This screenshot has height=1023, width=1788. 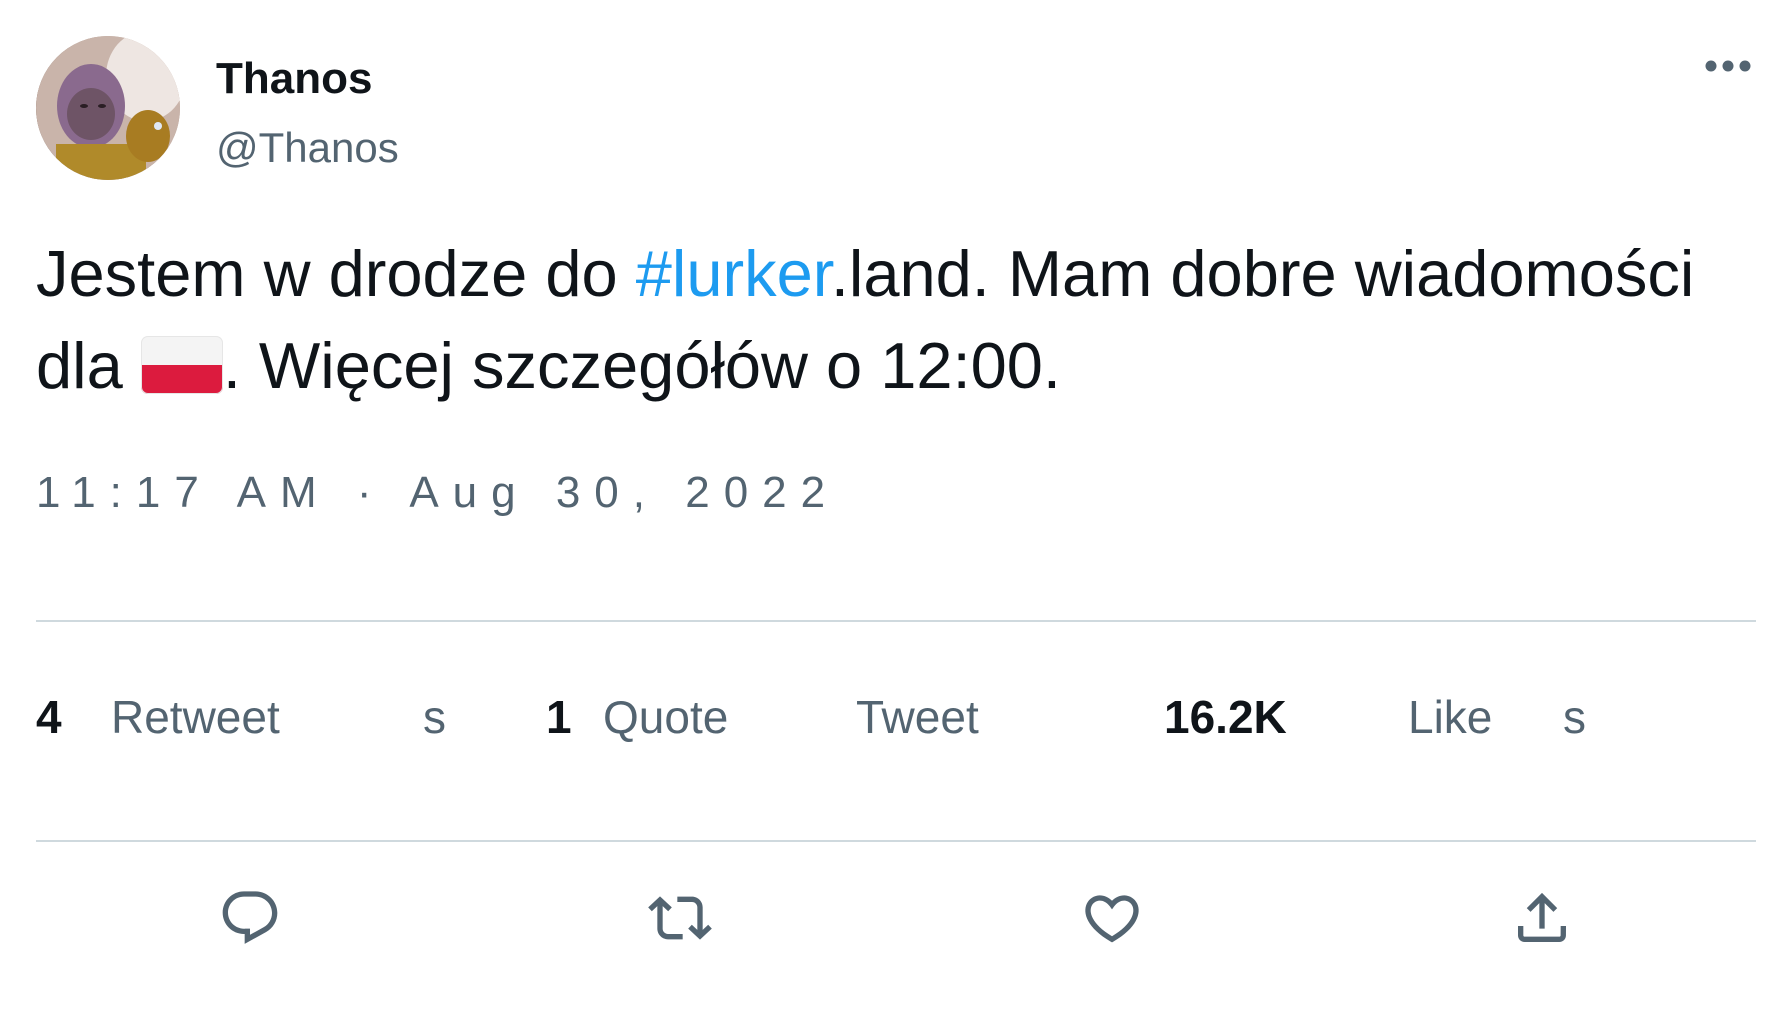 I want to click on tweet-timestamp: 11:17 AM · Aug 30, 2022, so click(x=437, y=493).